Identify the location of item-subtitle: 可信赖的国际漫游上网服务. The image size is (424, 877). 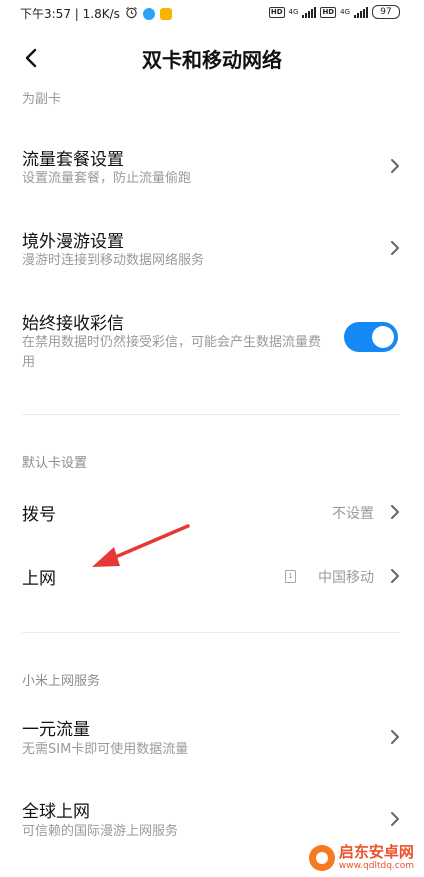
(100, 831).